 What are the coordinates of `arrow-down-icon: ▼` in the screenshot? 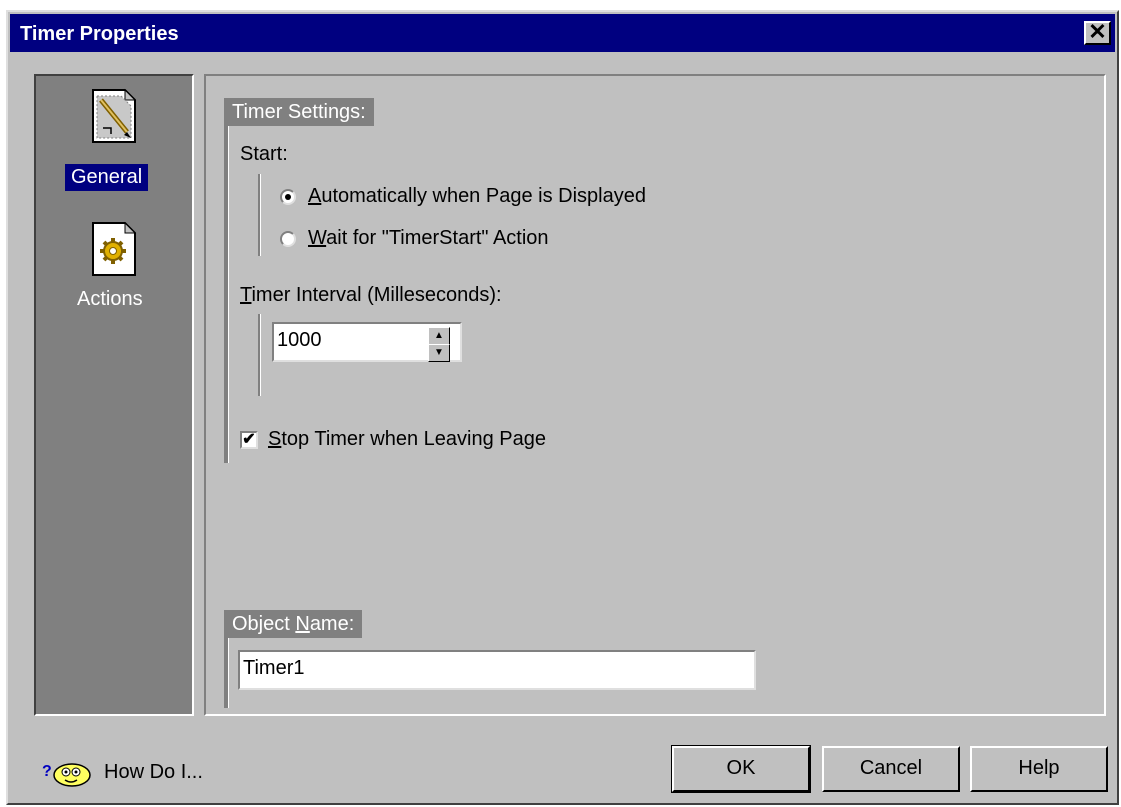 It's located at (439, 352).